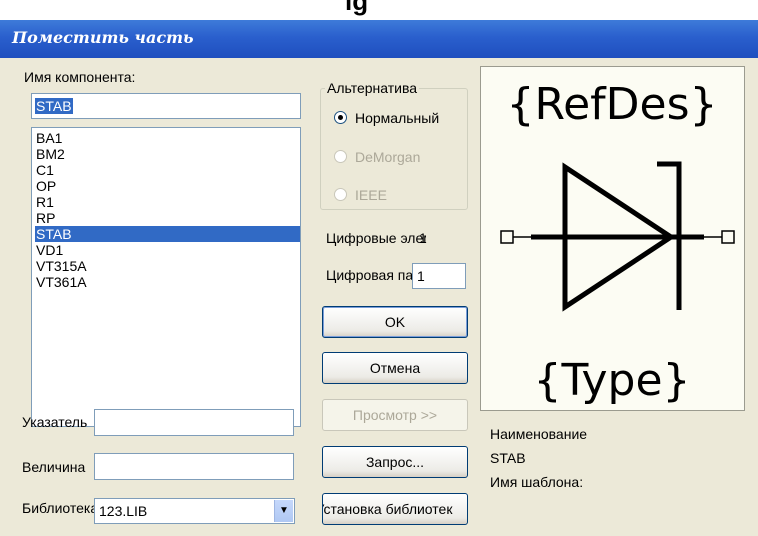  What do you see at coordinates (123, 511) in the screenshot?
I see `library-value: 123.LIB` at bounding box center [123, 511].